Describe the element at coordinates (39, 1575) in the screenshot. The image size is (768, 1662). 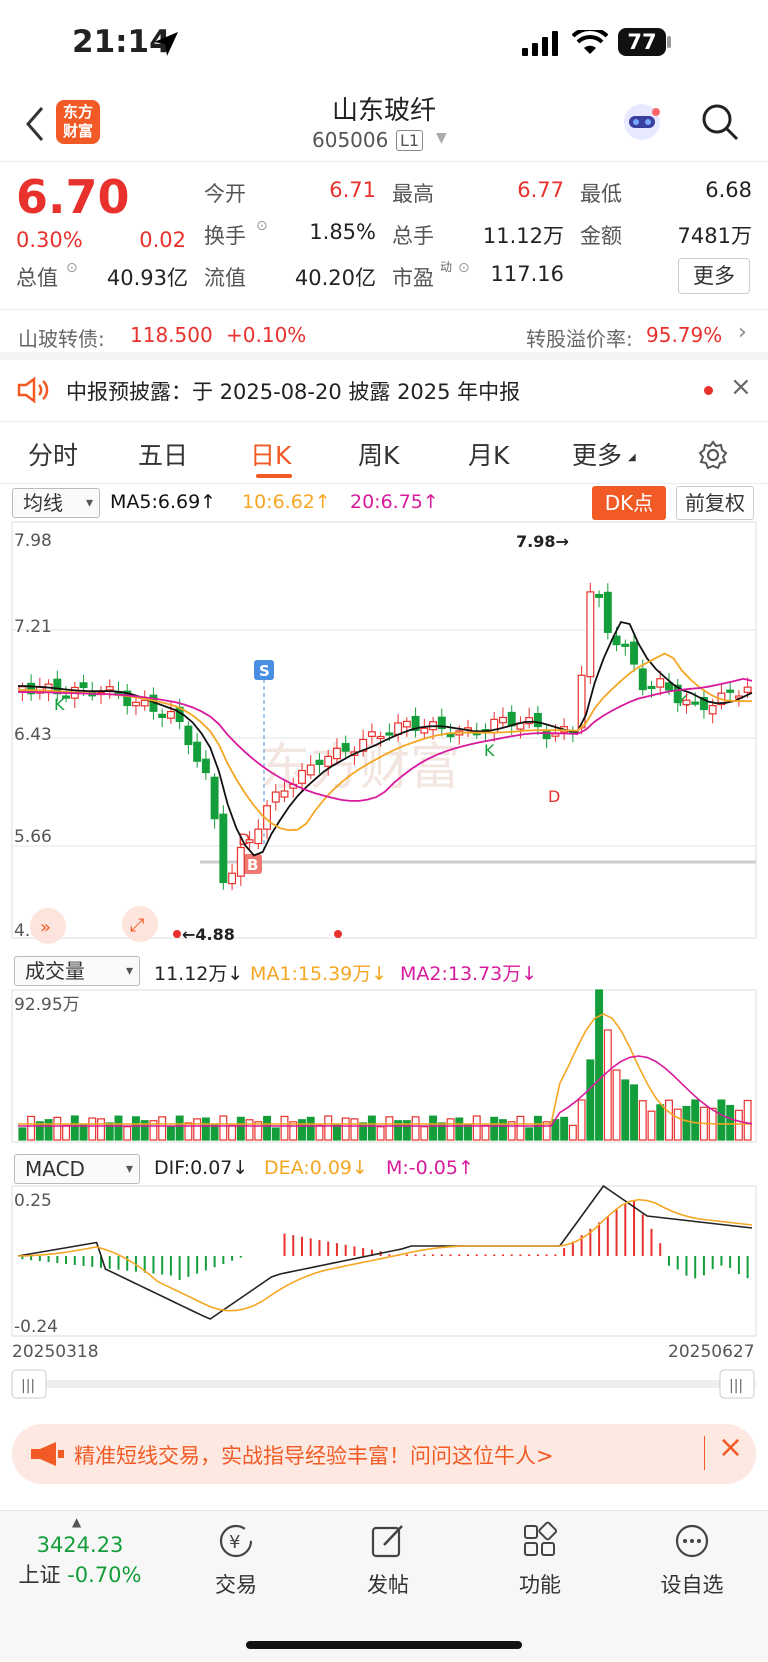
I see `index-name: 上证` at that location.